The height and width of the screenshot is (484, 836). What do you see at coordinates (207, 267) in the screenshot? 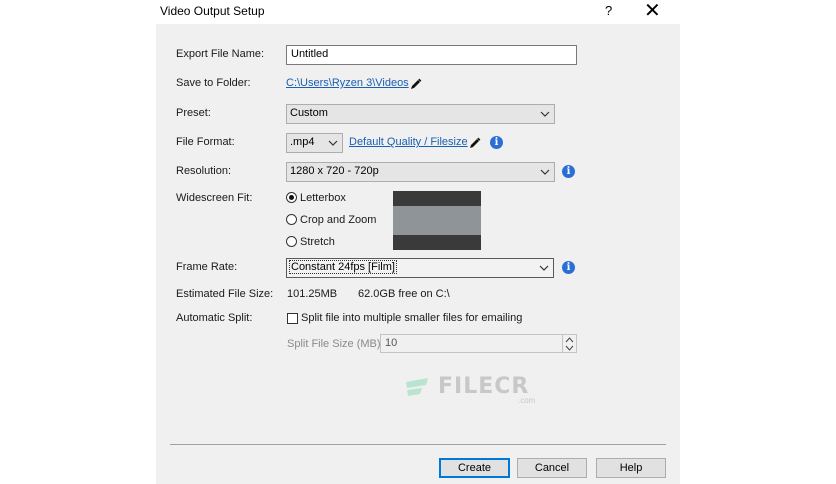
I see `frame-rate-label: Frame Rate:` at bounding box center [207, 267].